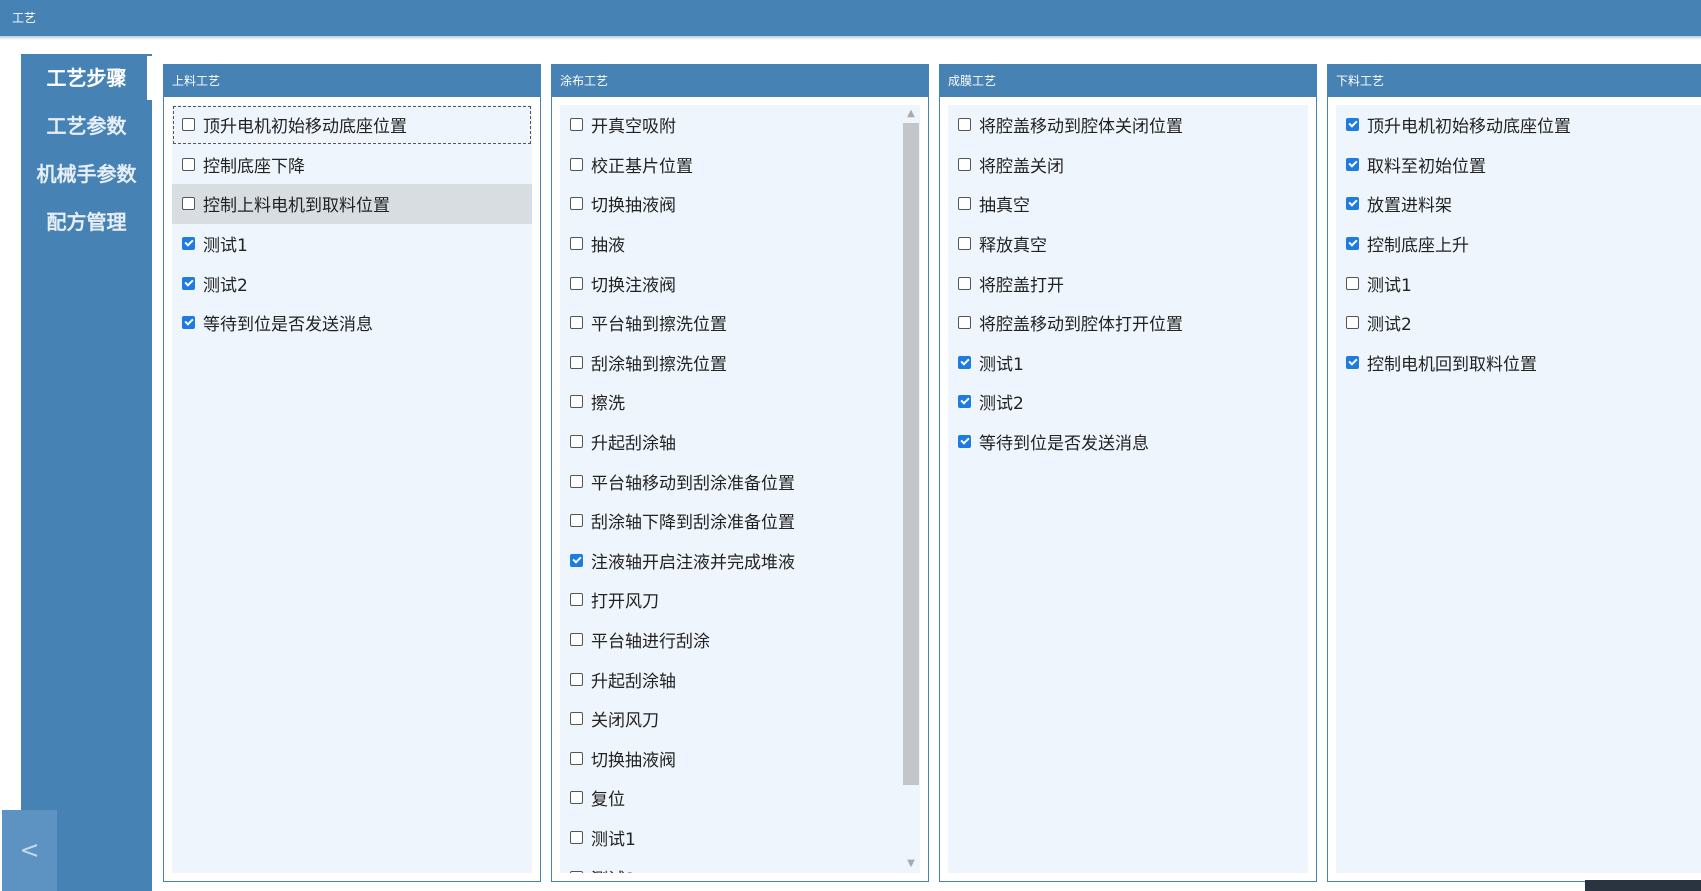 The image size is (1701, 891). What do you see at coordinates (740, 125) in the screenshot?
I see `list-item: 开真空吸附` at bounding box center [740, 125].